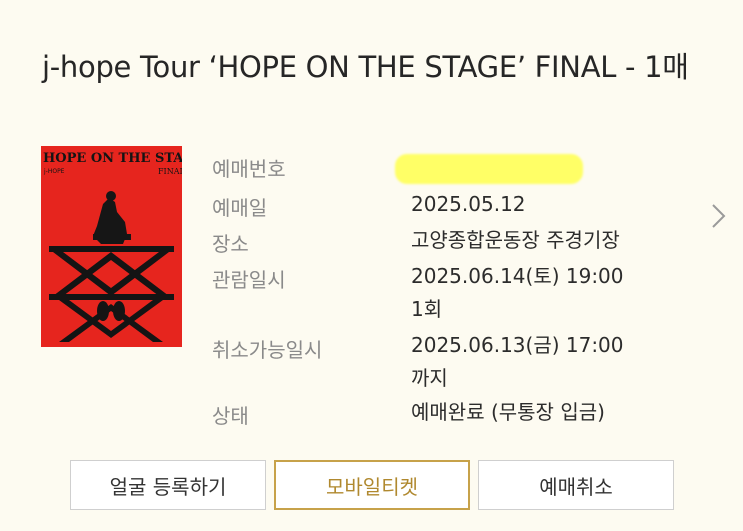 This screenshot has height=531, width=743. What do you see at coordinates (576, 485) in the screenshot?
I see `cancel-booking-button: 예매취소` at bounding box center [576, 485].